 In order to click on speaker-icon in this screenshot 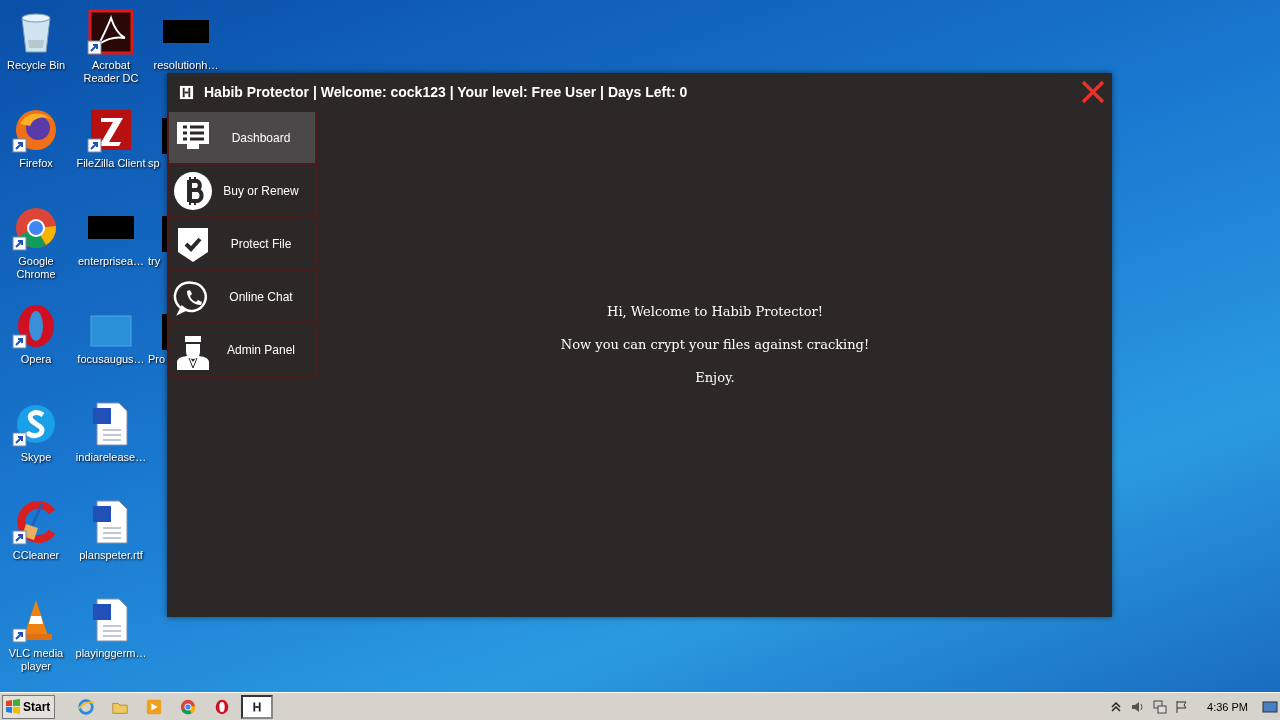, I will do `click(1138, 706)`.